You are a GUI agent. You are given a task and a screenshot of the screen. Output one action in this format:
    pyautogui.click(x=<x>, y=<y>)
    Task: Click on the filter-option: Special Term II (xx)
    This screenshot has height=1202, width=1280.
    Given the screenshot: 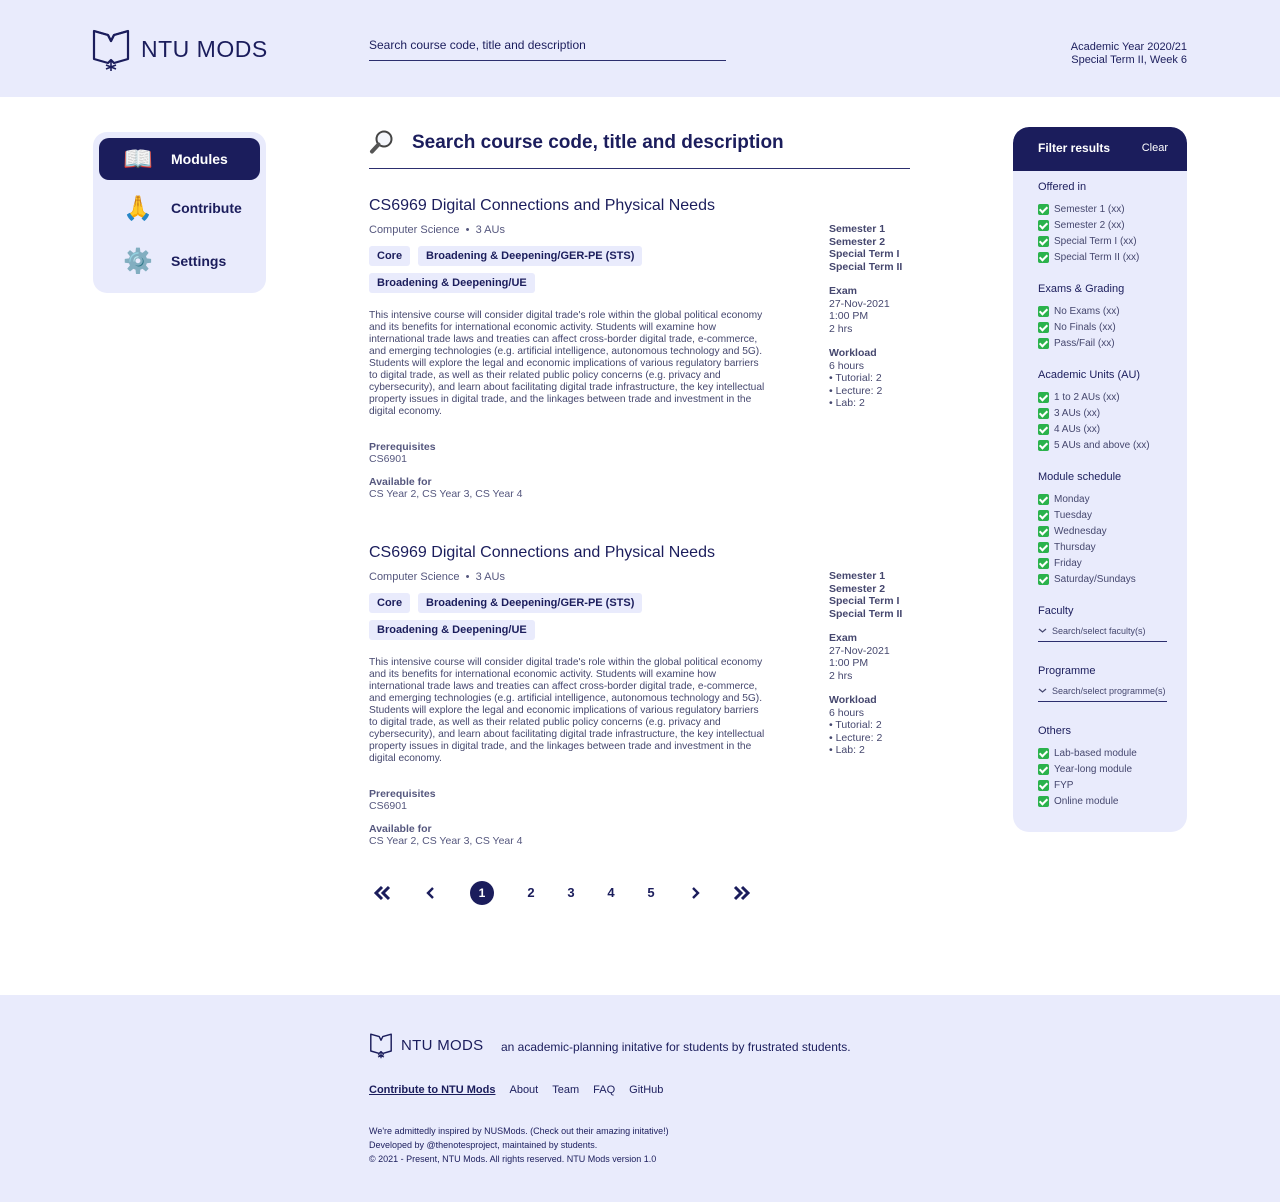 What is the action you would take?
    pyautogui.click(x=1088, y=257)
    